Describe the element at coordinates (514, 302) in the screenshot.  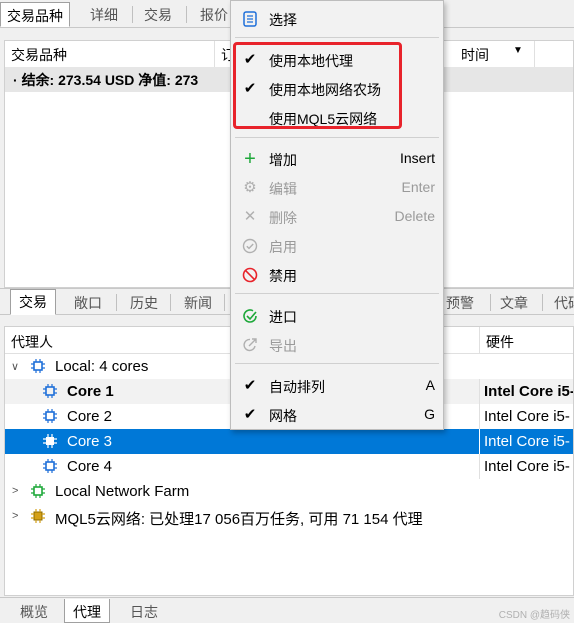
I see `tab-articles: 文章` at that location.